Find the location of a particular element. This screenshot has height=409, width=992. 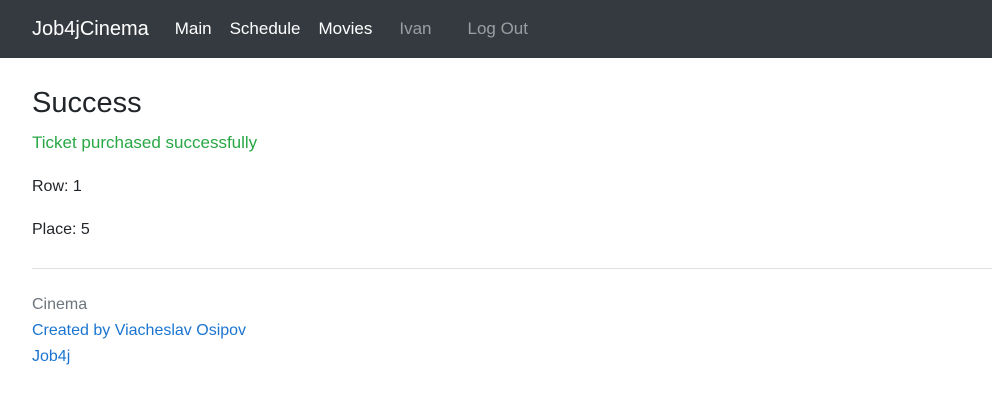

logout-link: Log Out is located at coordinates (497, 29).